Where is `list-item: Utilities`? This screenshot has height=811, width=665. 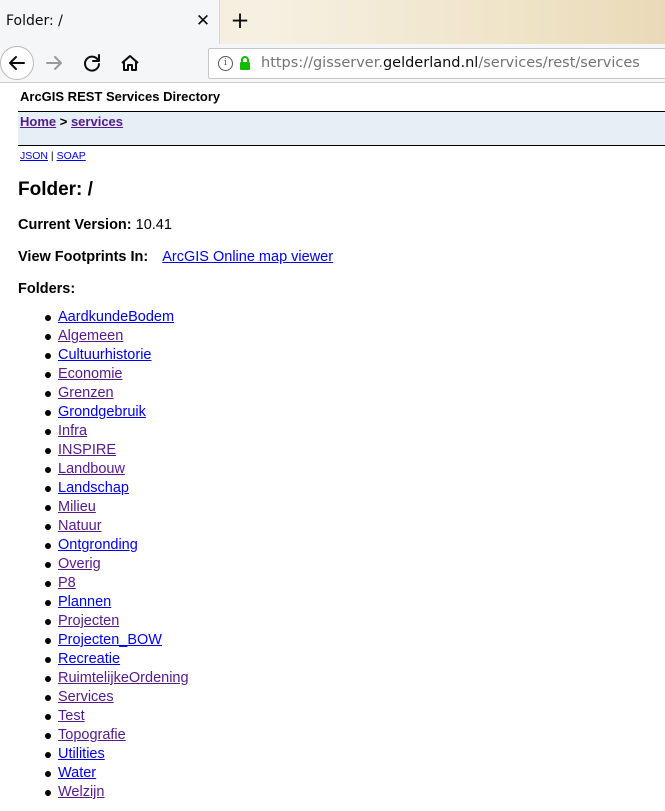
list-item: Utilities is located at coordinates (94, 754).